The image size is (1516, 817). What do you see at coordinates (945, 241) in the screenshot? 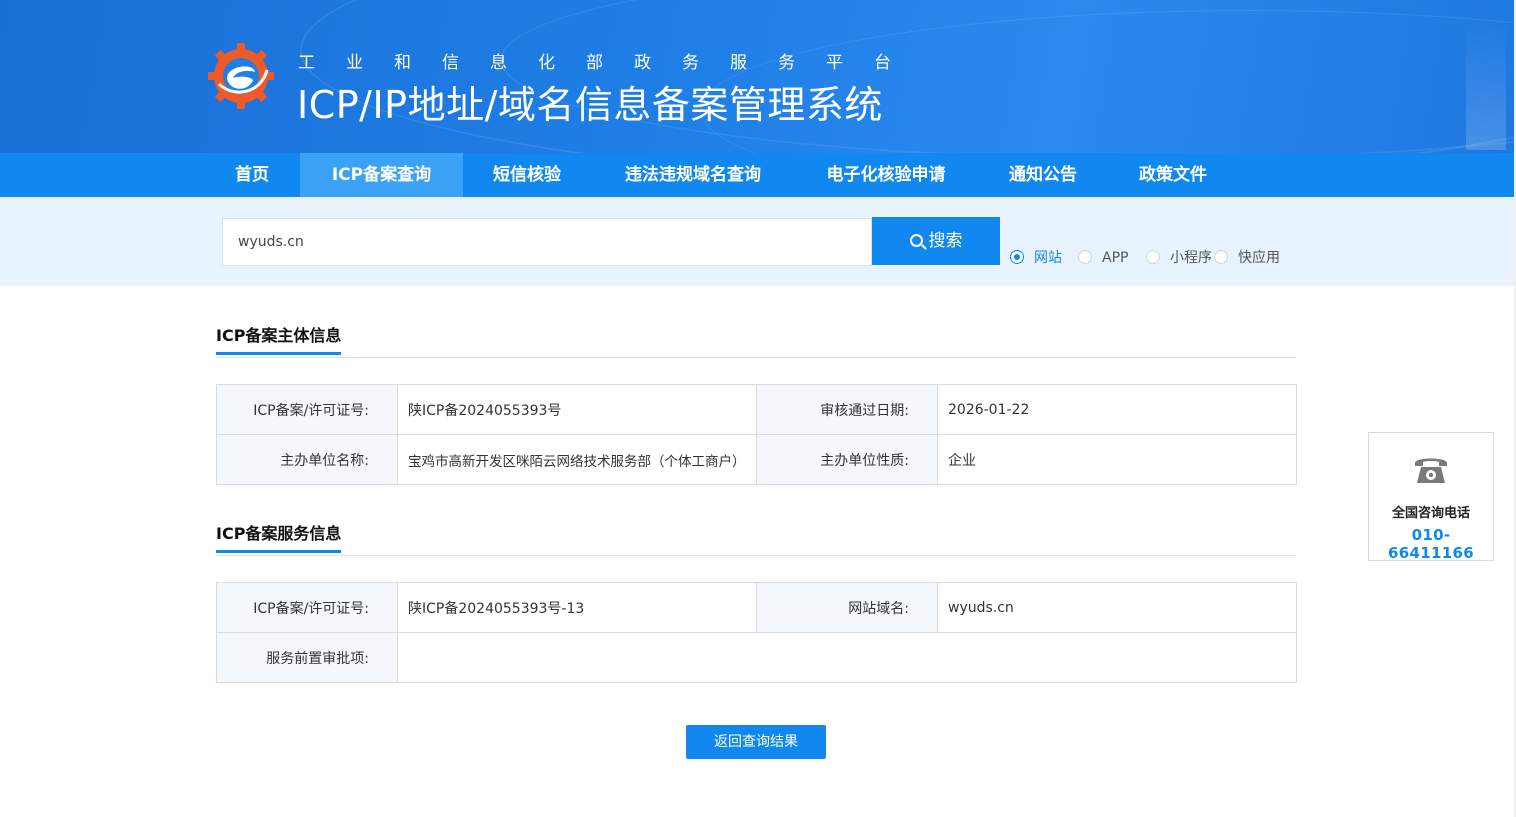
I see `search-button-label: 搜索` at bounding box center [945, 241].